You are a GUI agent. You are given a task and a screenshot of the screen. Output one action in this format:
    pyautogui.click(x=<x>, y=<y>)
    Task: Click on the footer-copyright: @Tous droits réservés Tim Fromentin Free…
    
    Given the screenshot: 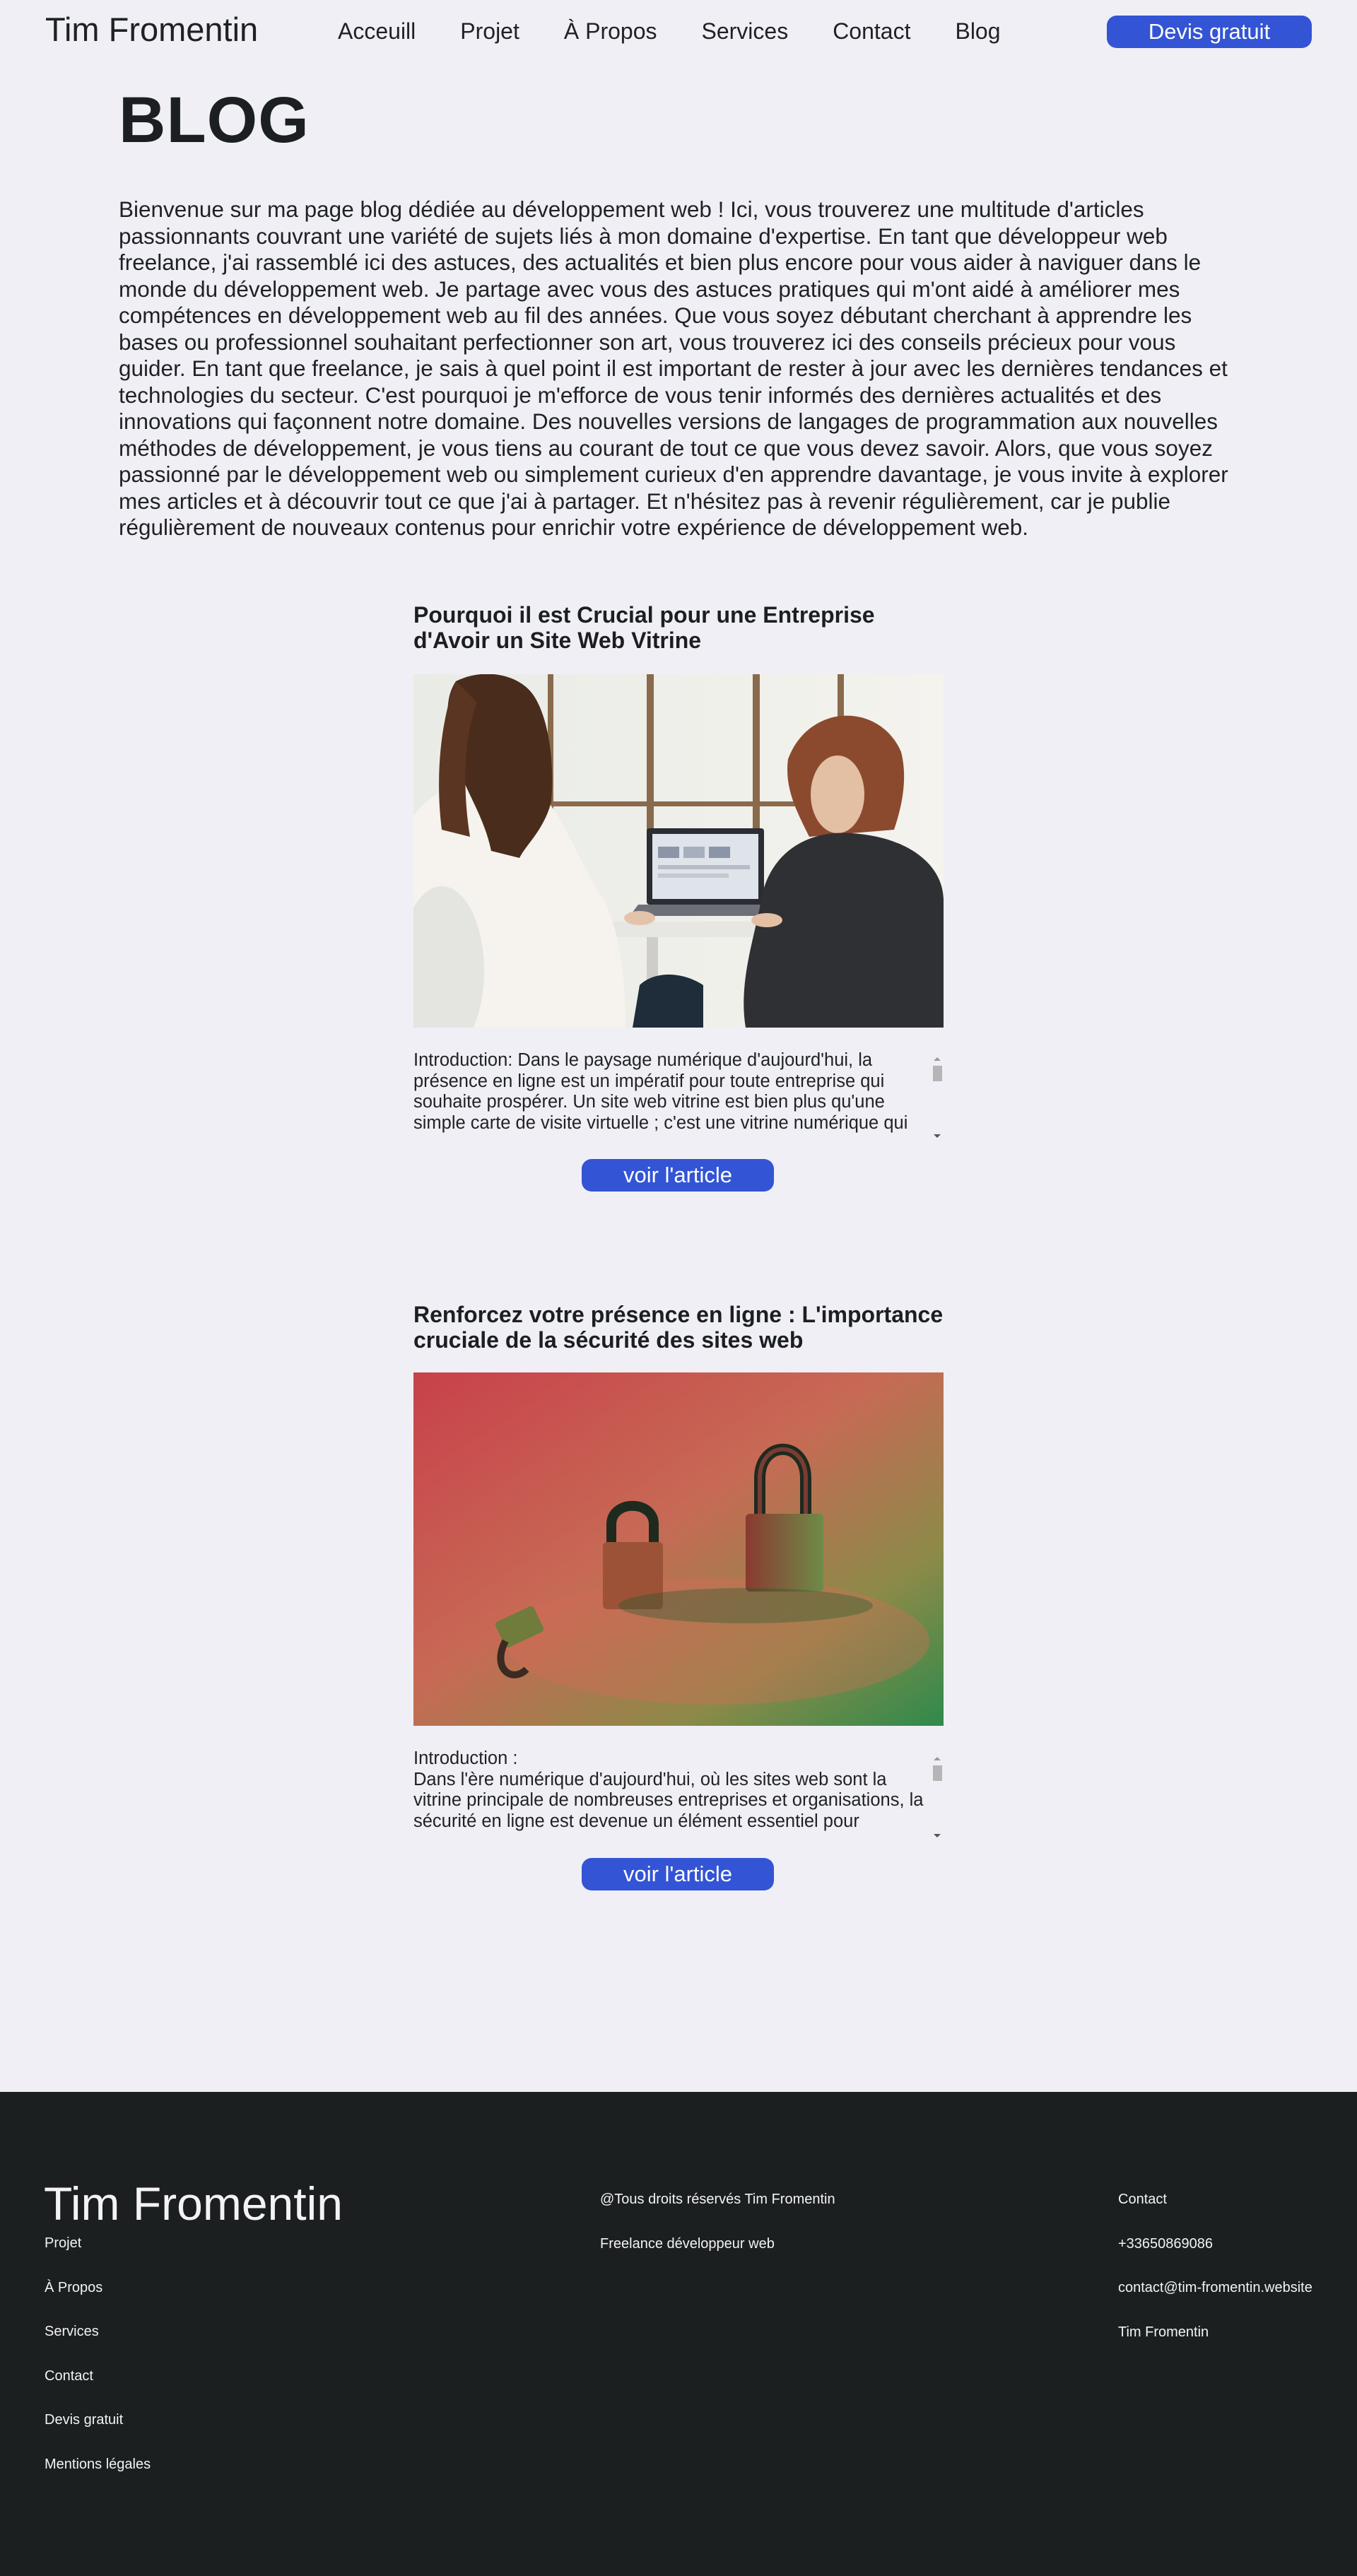 What is the action you would take?
    pyautogui.click(x=717, y=2236)
    